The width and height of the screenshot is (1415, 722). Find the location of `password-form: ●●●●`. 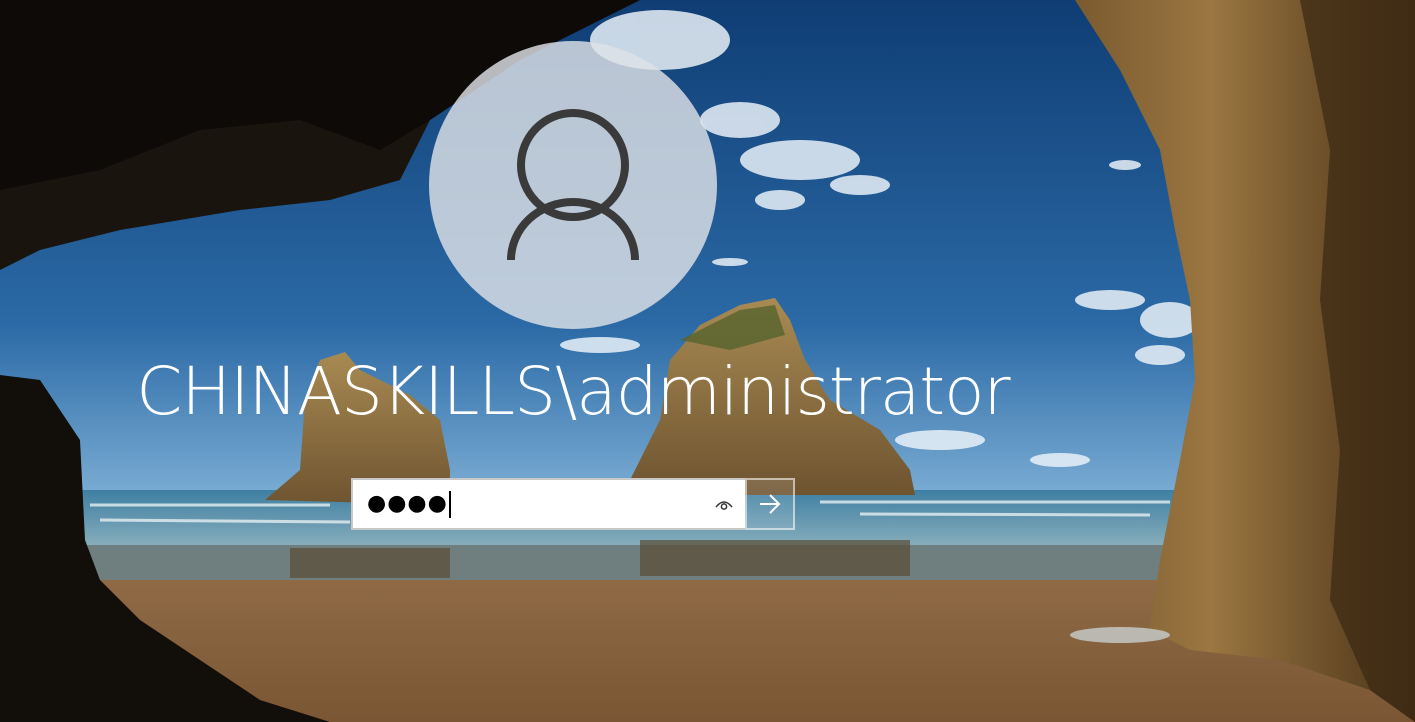

password-form: ●●●● is located at coordinates (573, 504).